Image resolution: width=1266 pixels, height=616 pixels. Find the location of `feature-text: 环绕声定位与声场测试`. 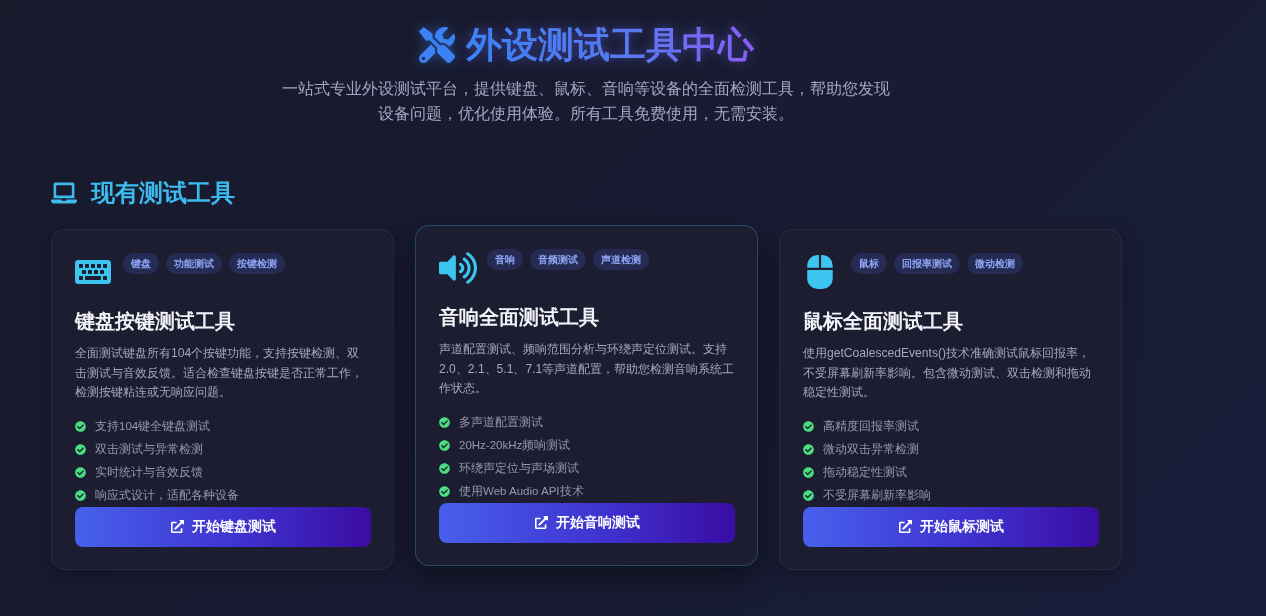

feature-text: 环绕声定位与声场测试 is located at coordinates (519, 468).